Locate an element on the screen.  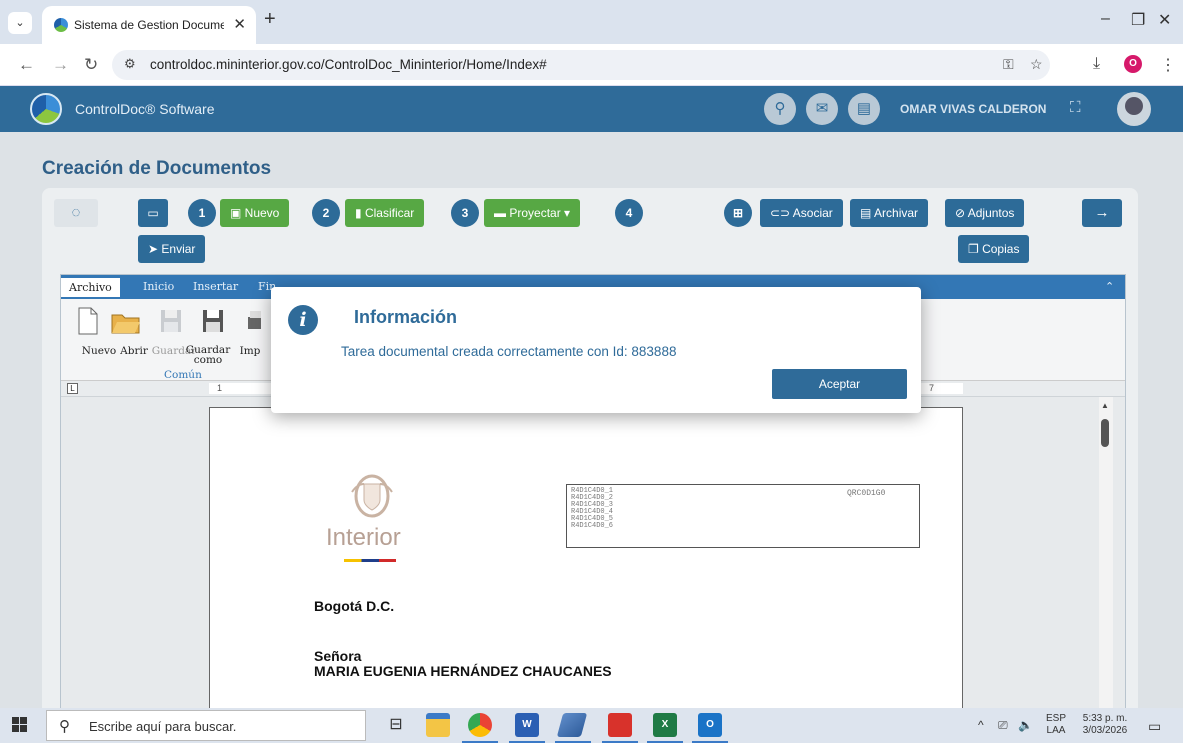
clock: 5:33 p. m. 3/03/2026 is located at coordinates (1105, 725).